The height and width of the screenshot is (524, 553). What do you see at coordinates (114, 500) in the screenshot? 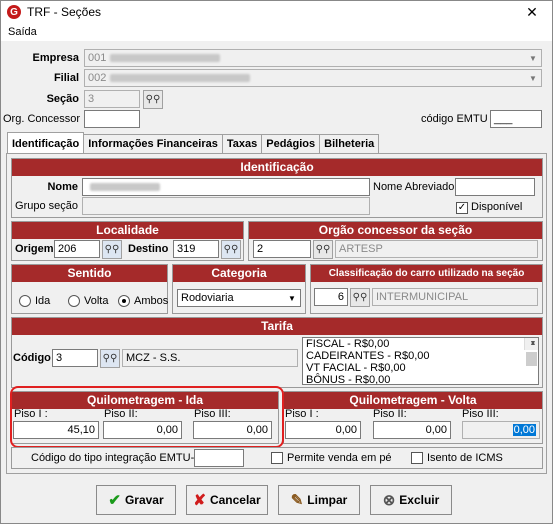
I see `checkmark-icon: ✔` at bounding box center [114, 500].